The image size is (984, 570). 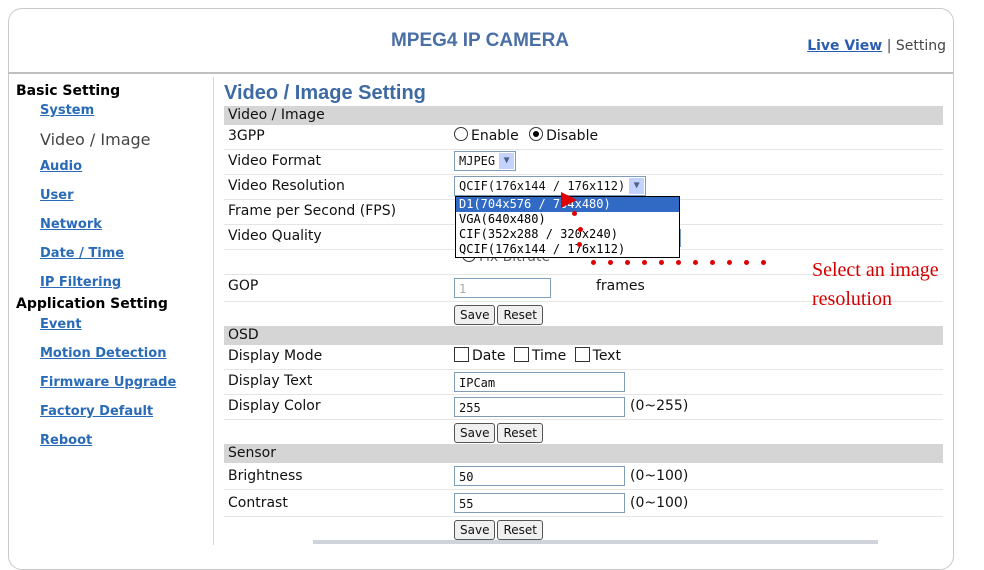 I want to click on sidebar-item-reboot: Reboot, so click(x=123, y=445).